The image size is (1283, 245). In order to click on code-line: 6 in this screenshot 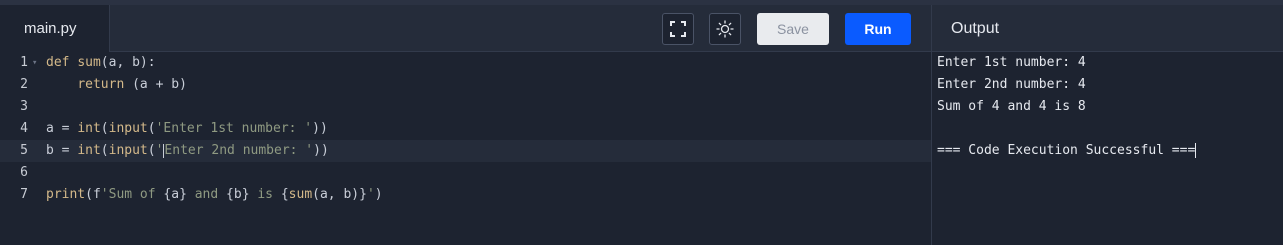, I will do `click(465, 173)`.